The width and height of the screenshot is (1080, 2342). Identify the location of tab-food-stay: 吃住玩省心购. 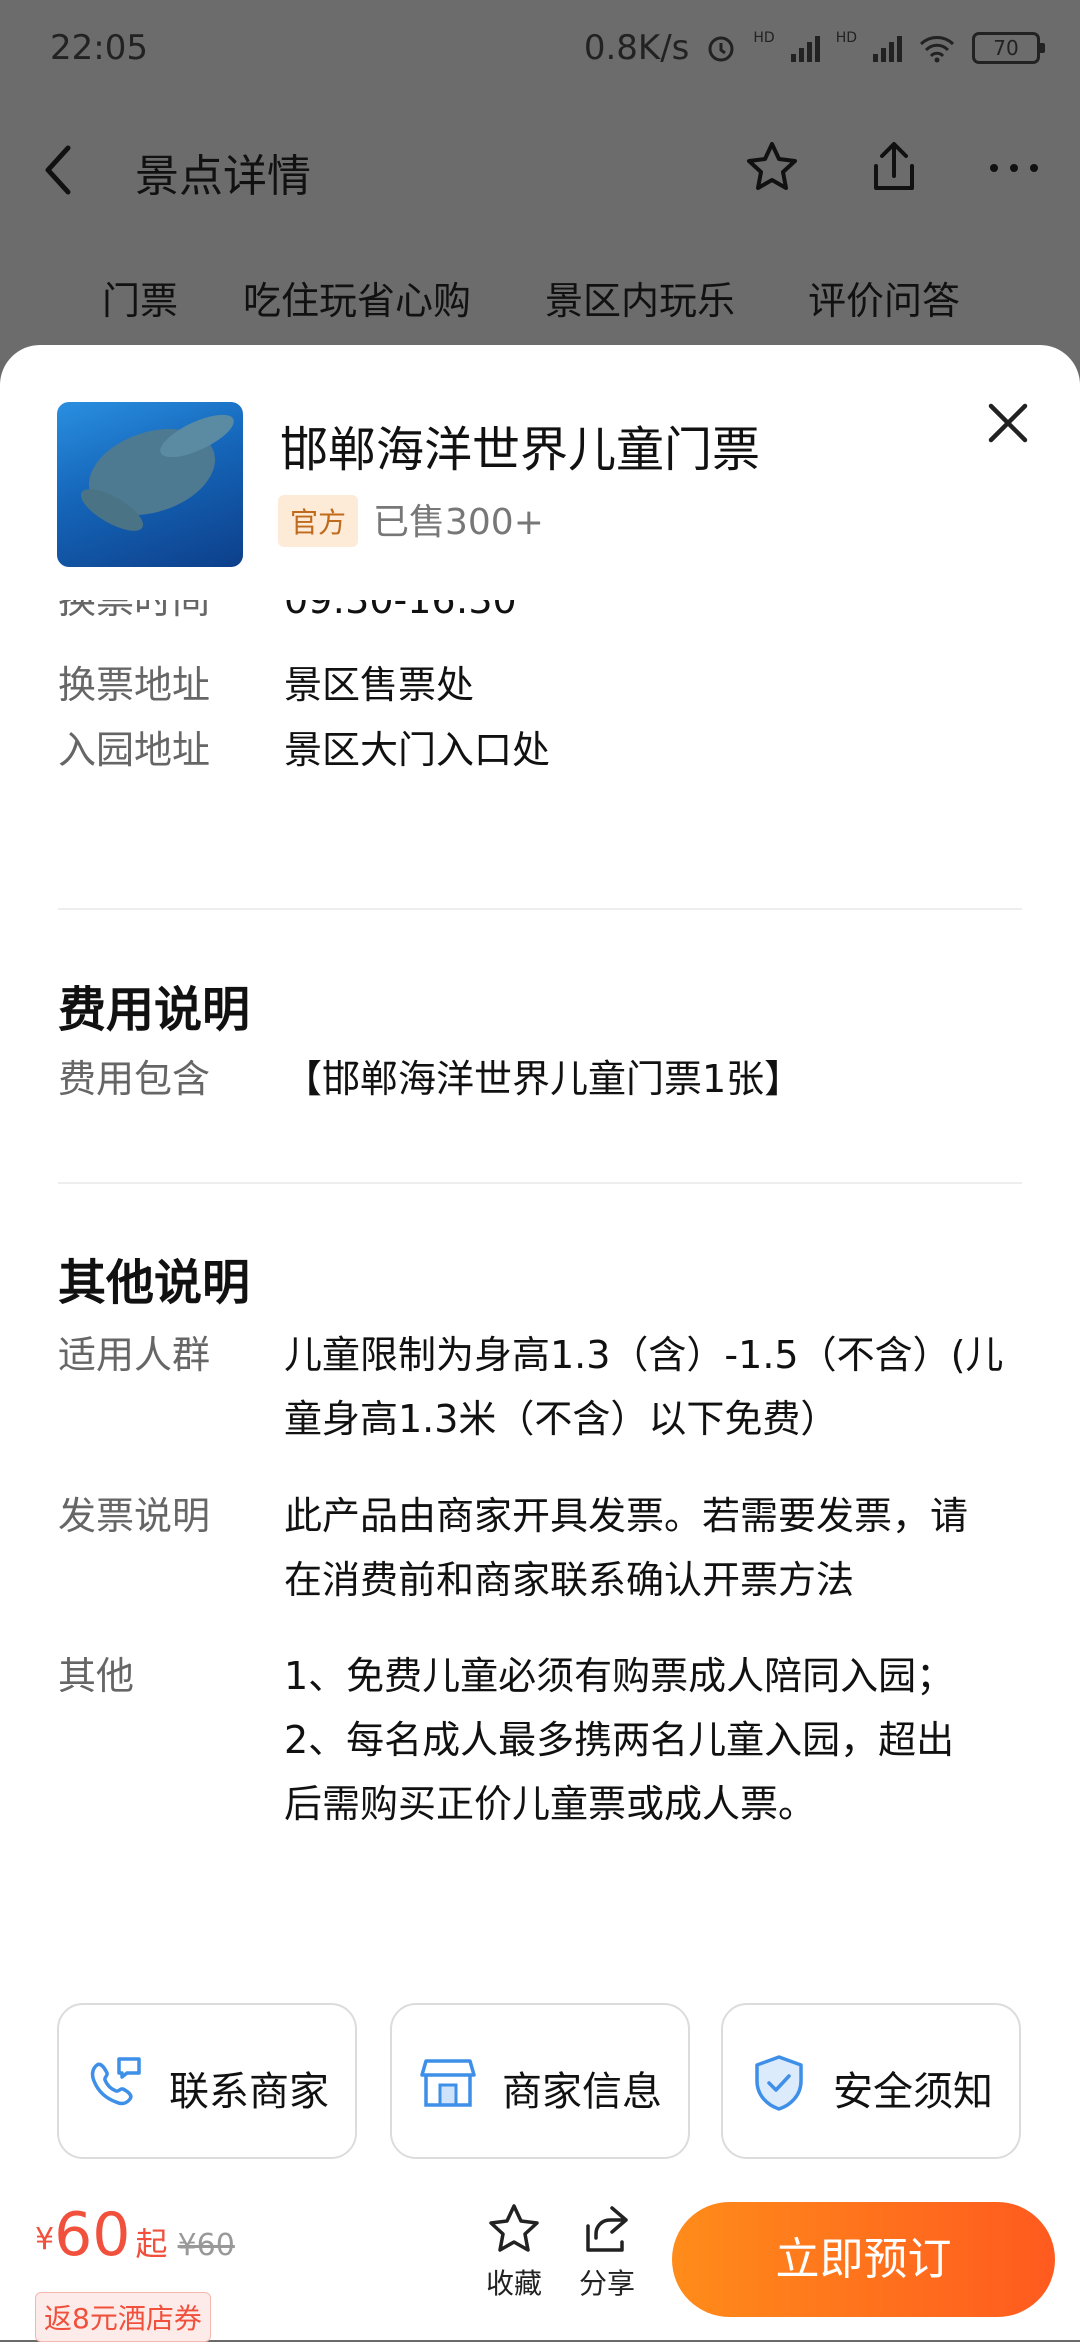
(357, 297).